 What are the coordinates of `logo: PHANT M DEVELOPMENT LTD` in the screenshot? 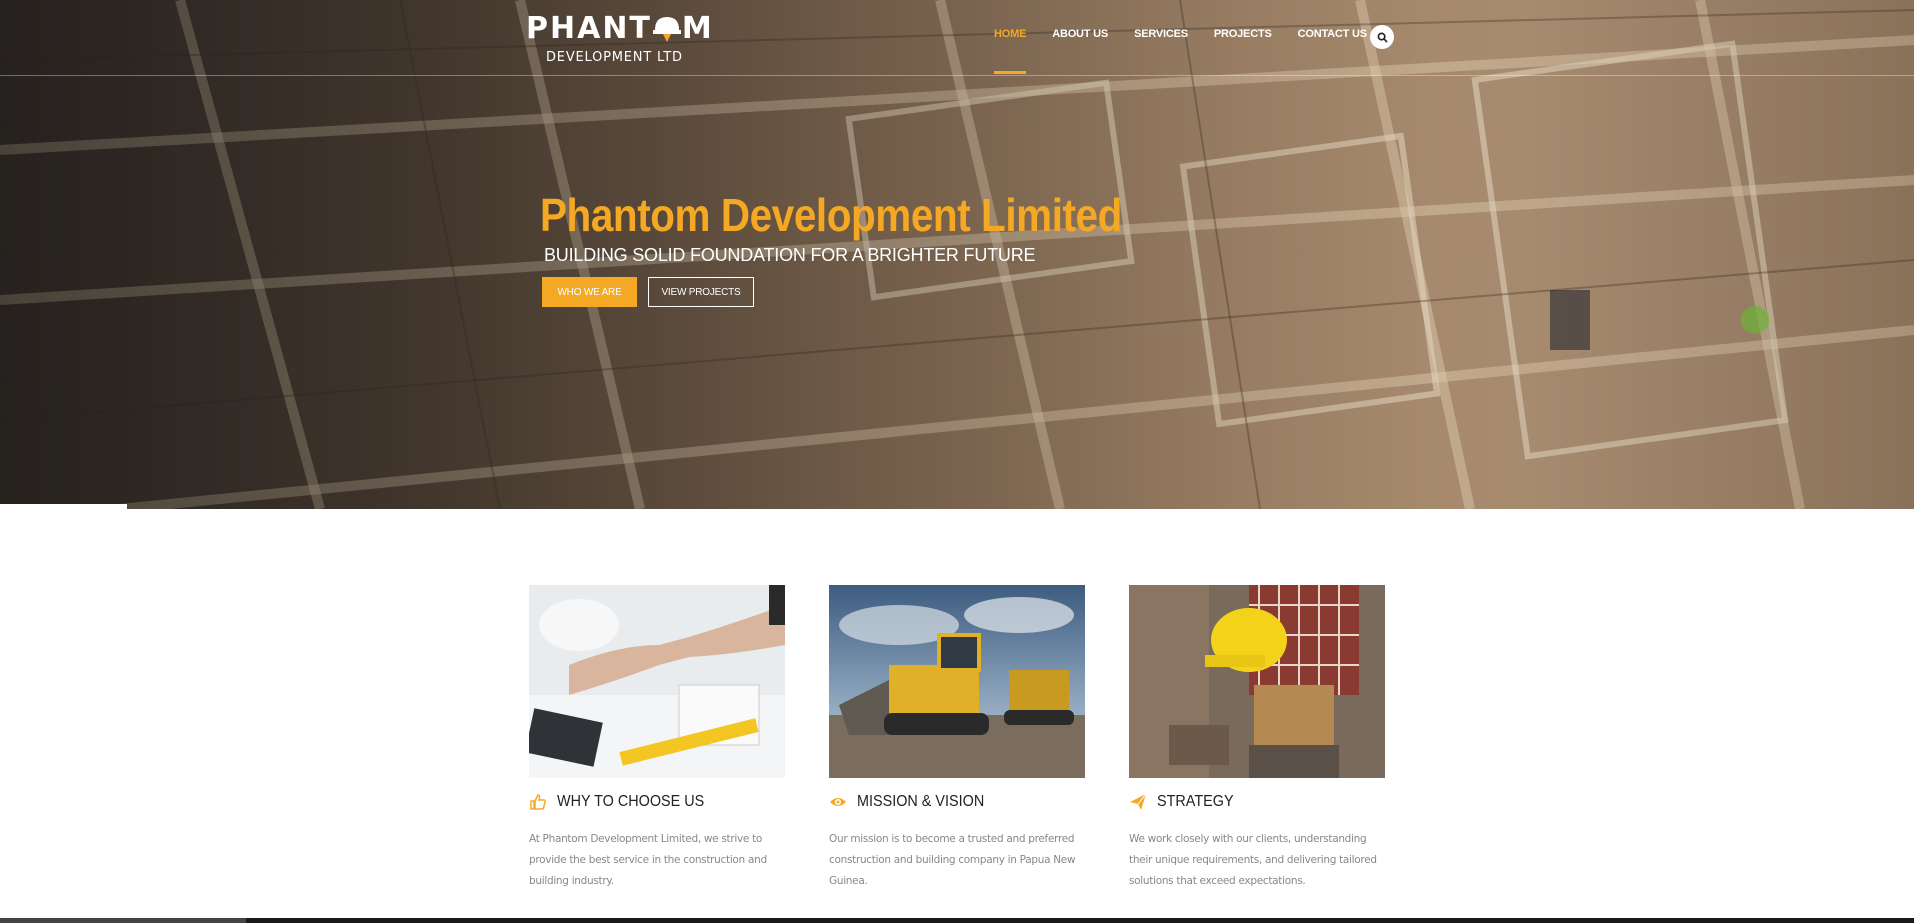 It's located at (624, 40).